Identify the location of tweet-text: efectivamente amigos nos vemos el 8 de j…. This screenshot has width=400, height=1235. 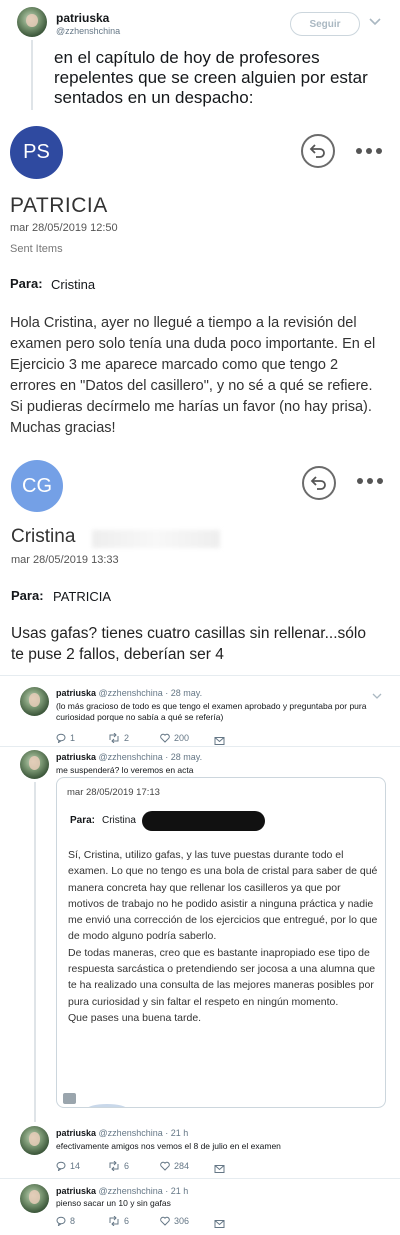
(168, 1146).